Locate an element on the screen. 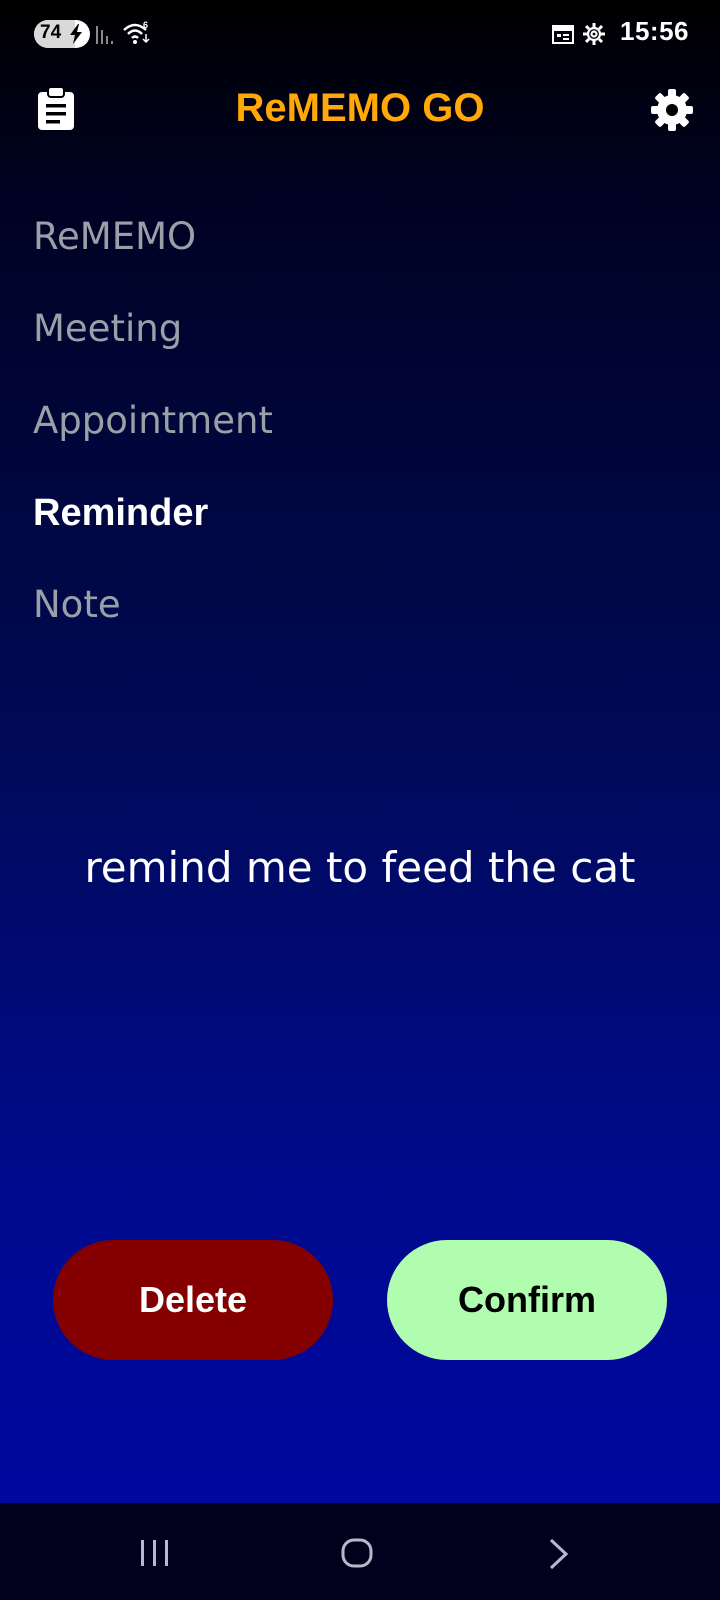 The width and height of the screenshot is (720, 1600). battery-indicator: 74 is located at coordinates (62, 34).